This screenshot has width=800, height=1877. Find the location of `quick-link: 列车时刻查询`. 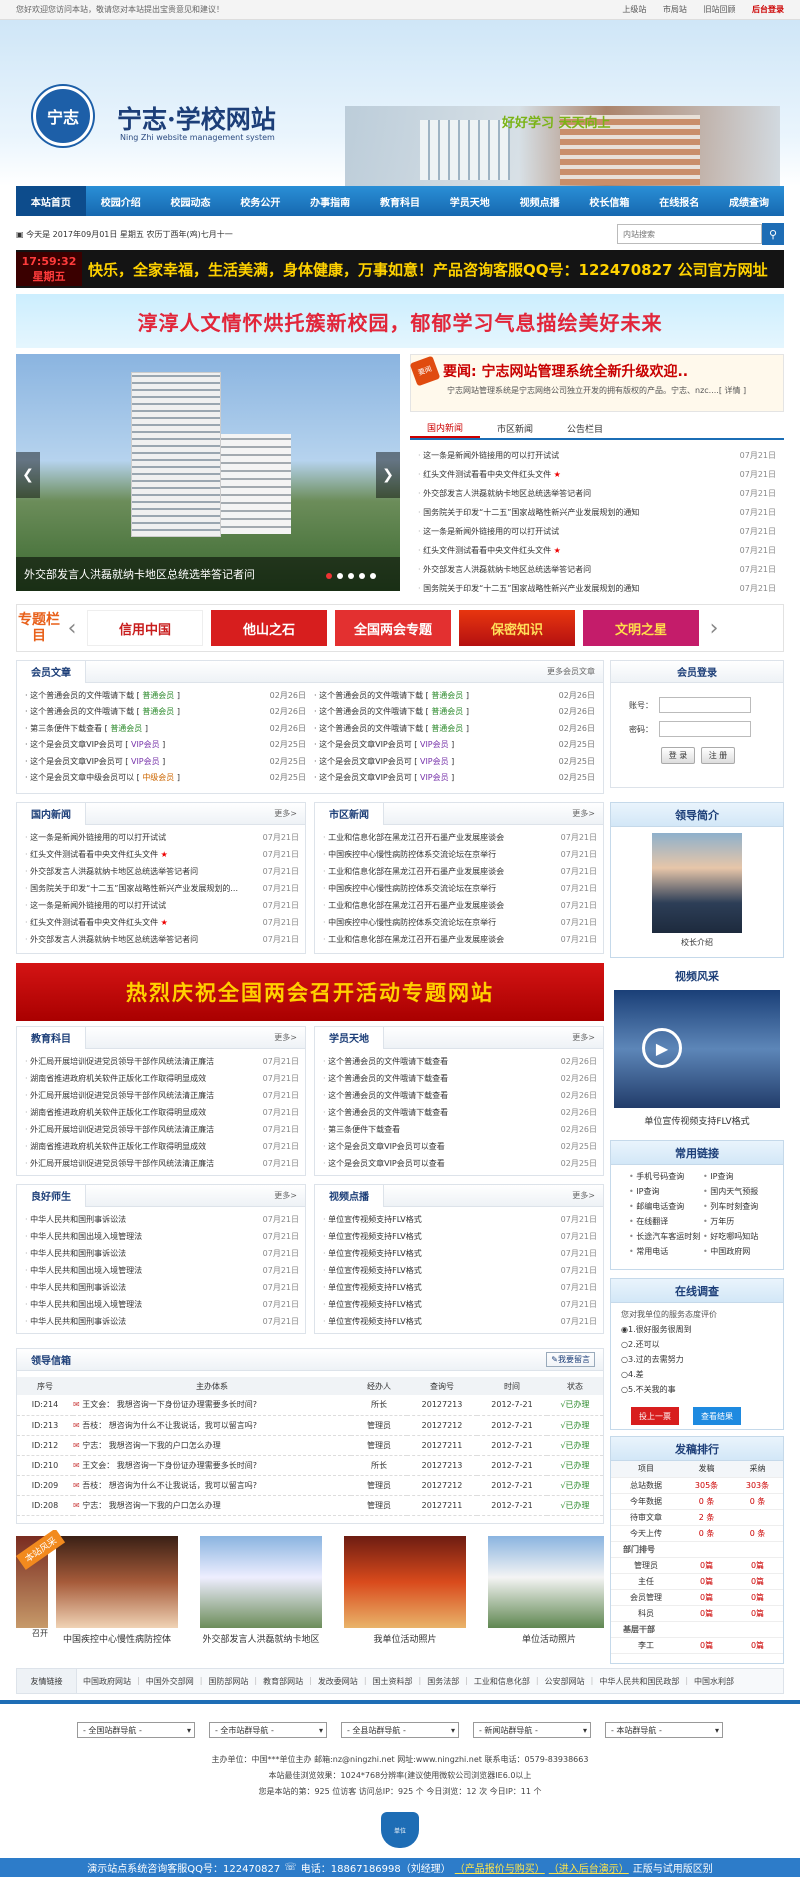

quick-link: 列车时刻查询 is located at coordinates (740, 1206).